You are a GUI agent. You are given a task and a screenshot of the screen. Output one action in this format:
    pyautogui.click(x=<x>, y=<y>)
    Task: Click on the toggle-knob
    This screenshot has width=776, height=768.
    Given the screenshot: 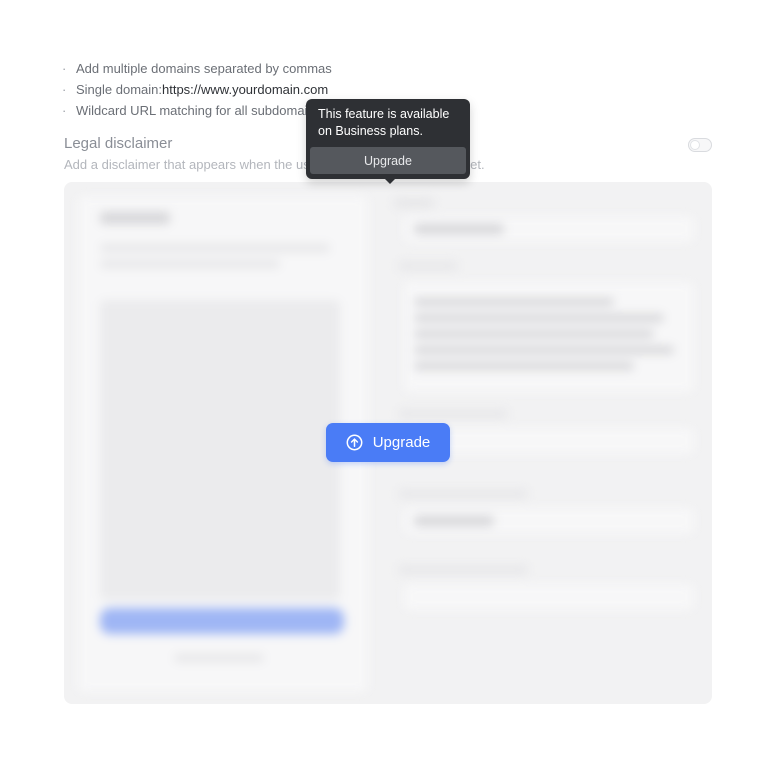 What is the action you would take?
    pyautogui.click(x=695, y=145)
    